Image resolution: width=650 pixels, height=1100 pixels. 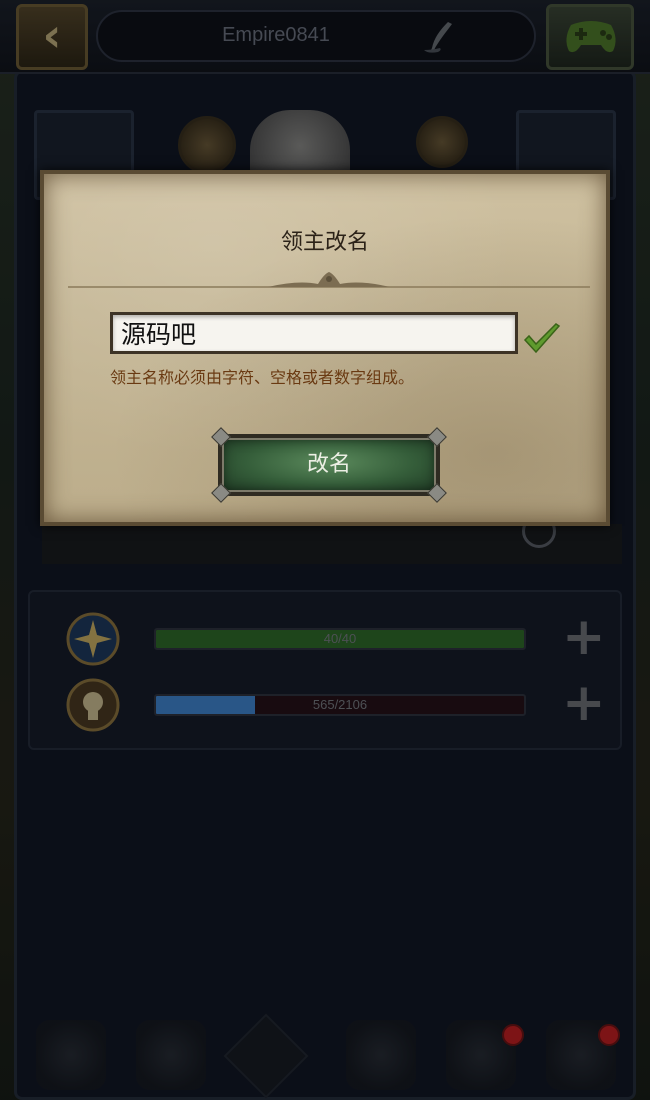 What do you see at coordinates (324, 242) in the screenshot?
I see `dialog-title: 领主改名` at bounding box center [324, 242].